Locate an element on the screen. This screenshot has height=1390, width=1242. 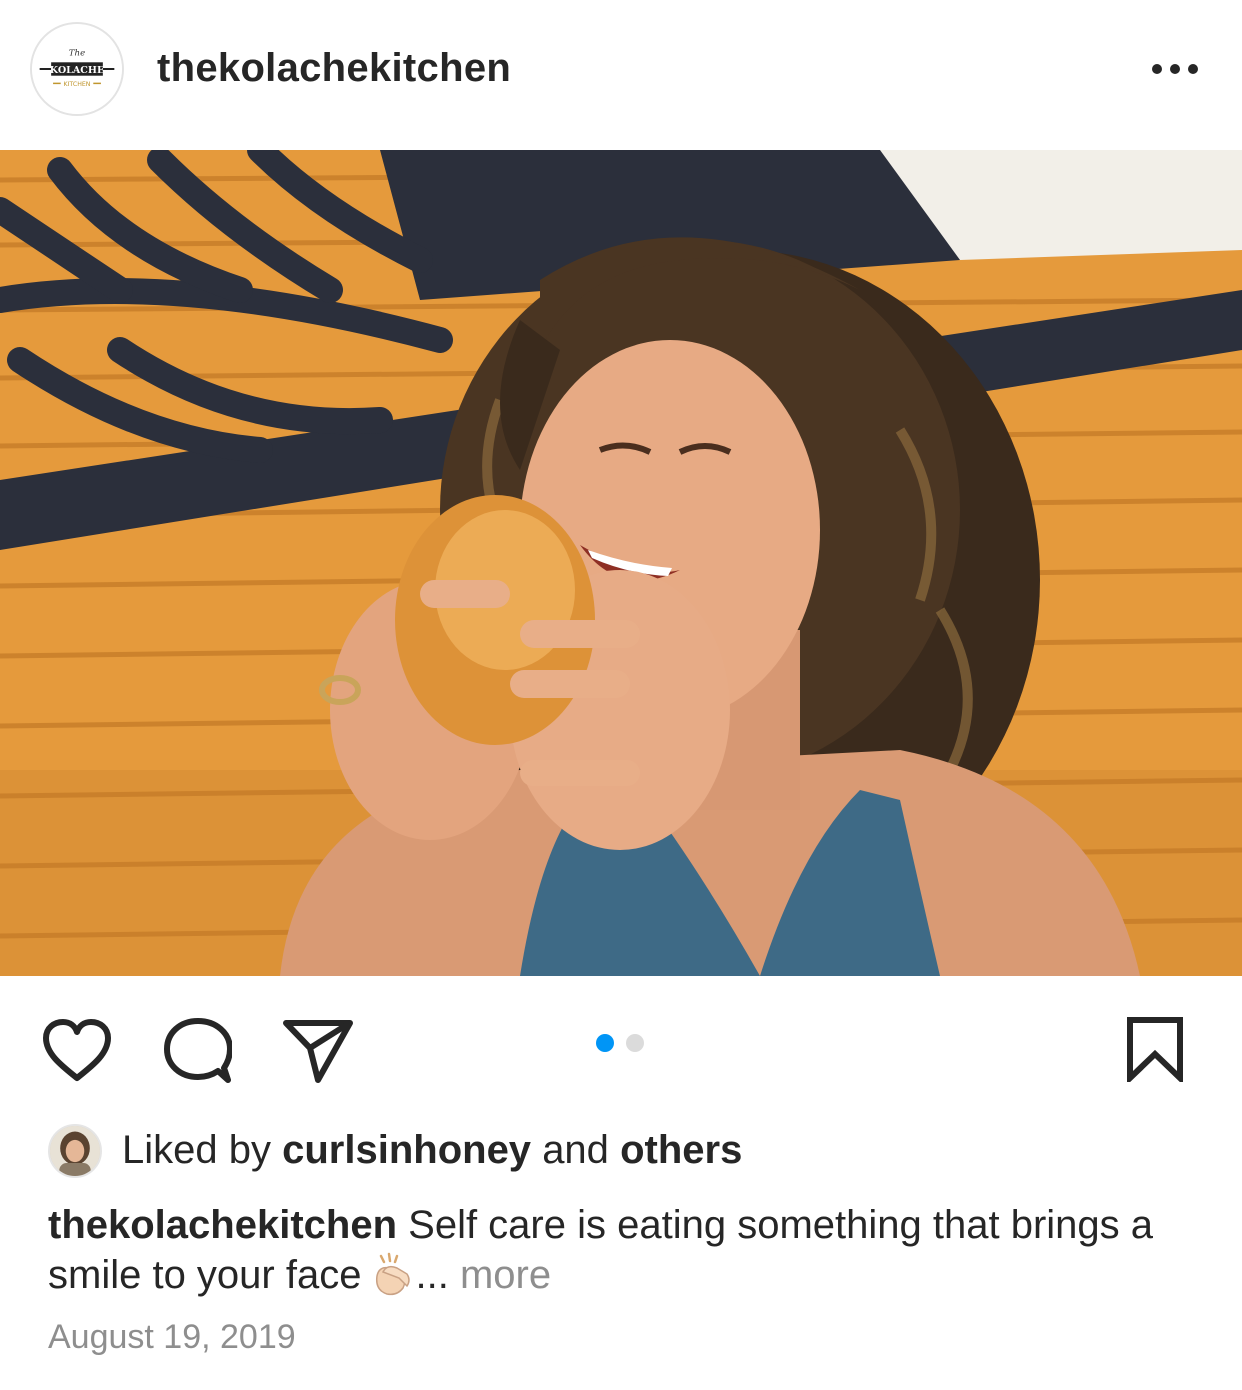
likes-others: others is located at coordinates (681, 1150).